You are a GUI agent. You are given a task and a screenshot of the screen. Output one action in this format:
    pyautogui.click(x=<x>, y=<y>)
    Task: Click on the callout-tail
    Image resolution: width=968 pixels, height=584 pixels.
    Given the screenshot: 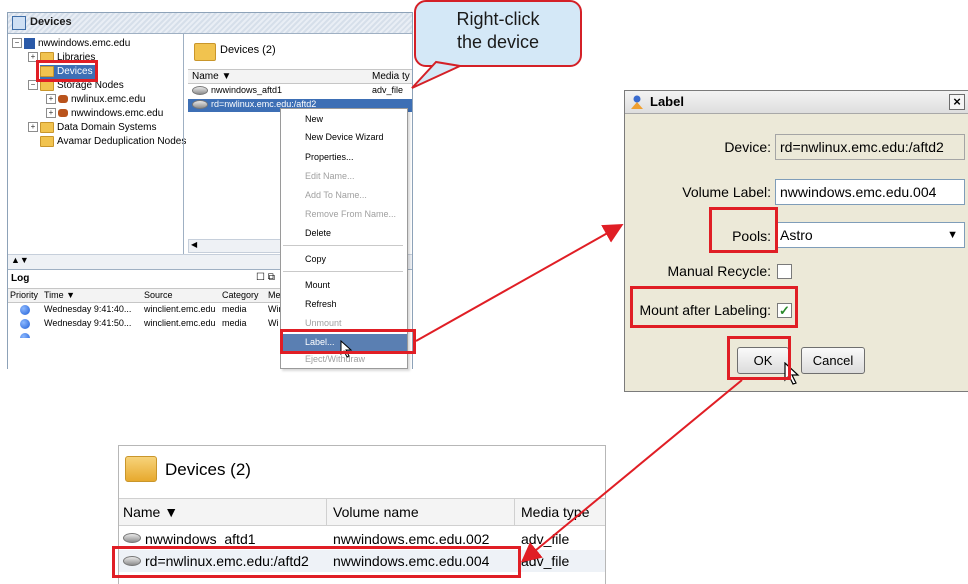 What is the action you would take?
    pyautogui.click(x=437, y=74)
    